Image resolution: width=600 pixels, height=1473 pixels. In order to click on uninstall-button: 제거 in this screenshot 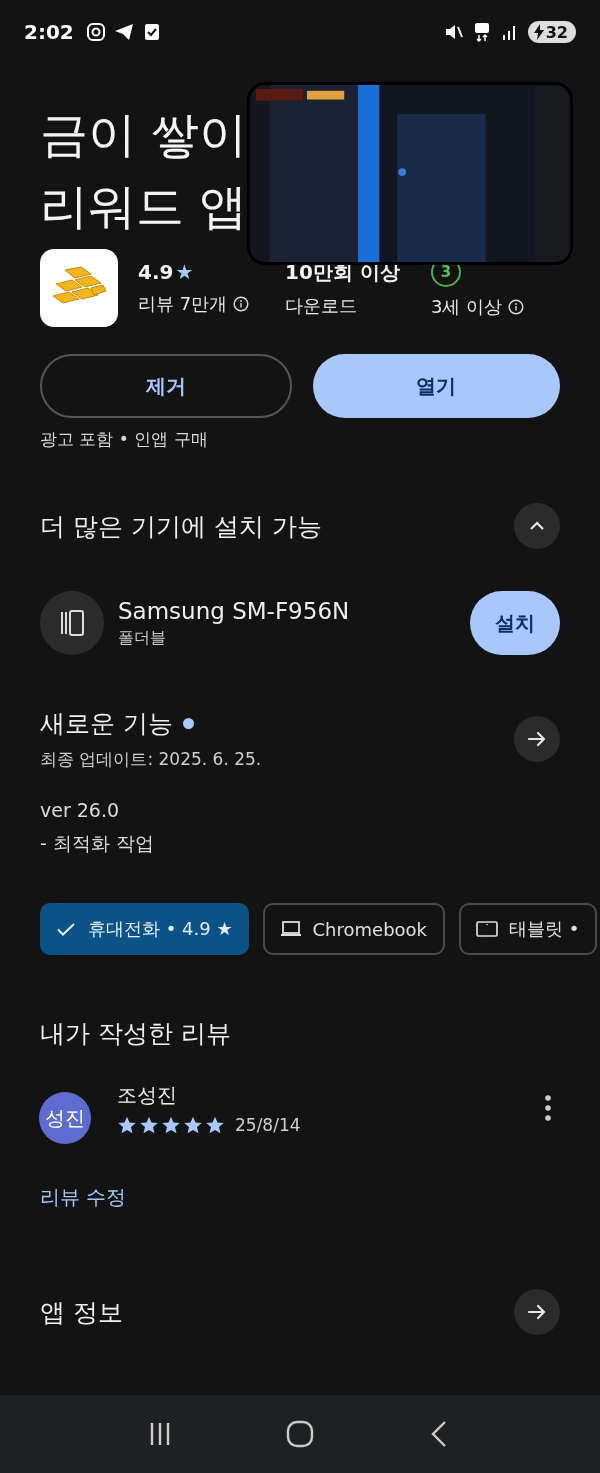, I will do `click(166, 386)`.